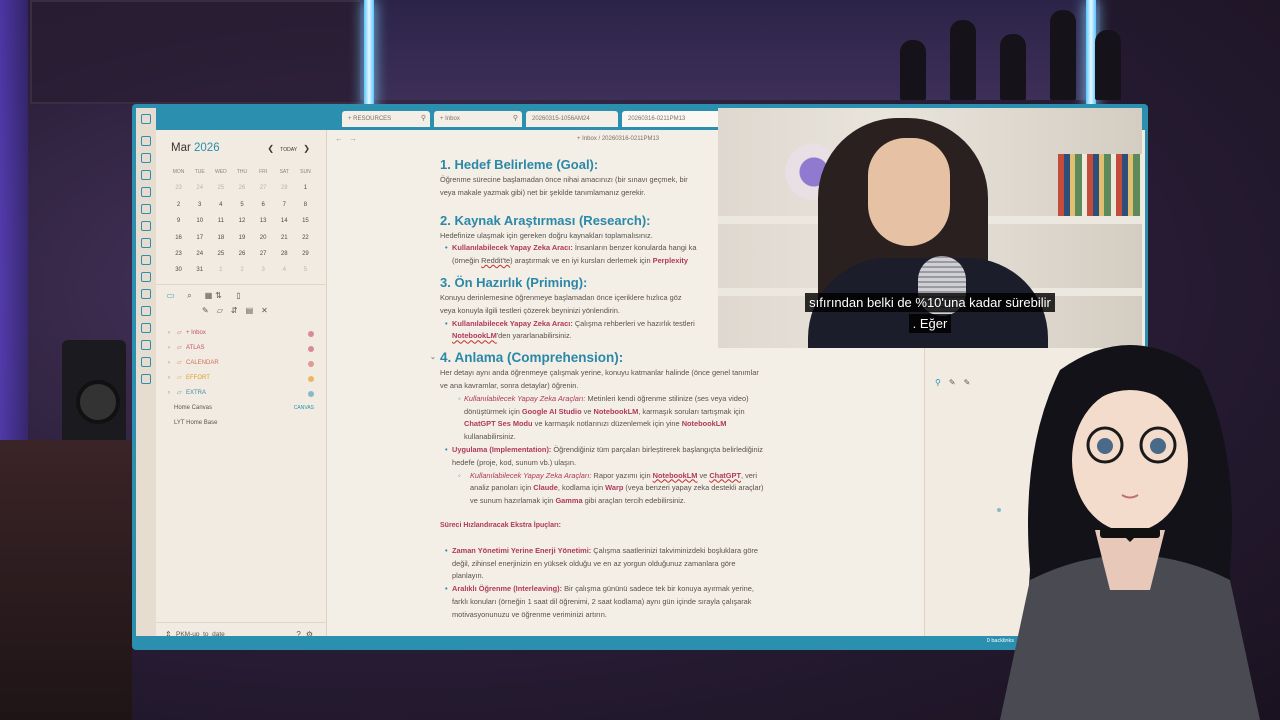 This screenshot has width=1280, height=720. I want to click on calendar-day: 12, so click(241, 221).